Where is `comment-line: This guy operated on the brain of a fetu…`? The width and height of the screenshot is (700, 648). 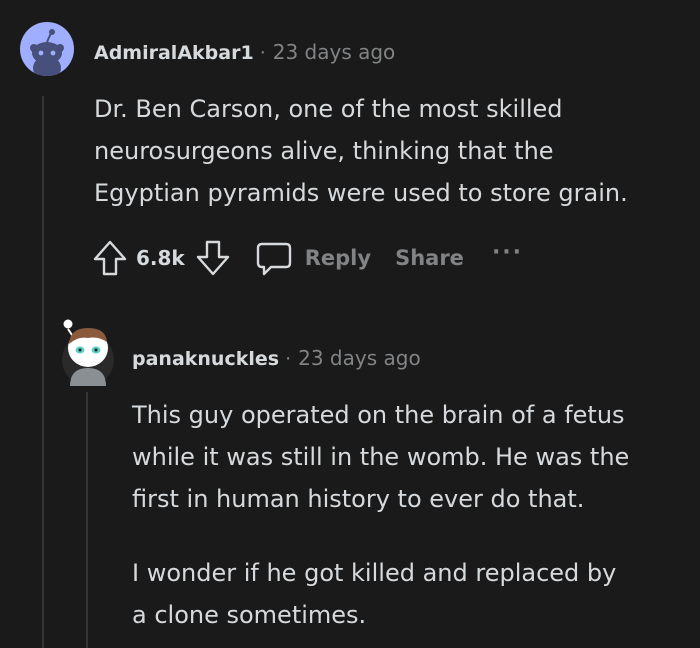
comment-line: This guy operated on the brain of a fetu… is located at coordinates (378, 415).